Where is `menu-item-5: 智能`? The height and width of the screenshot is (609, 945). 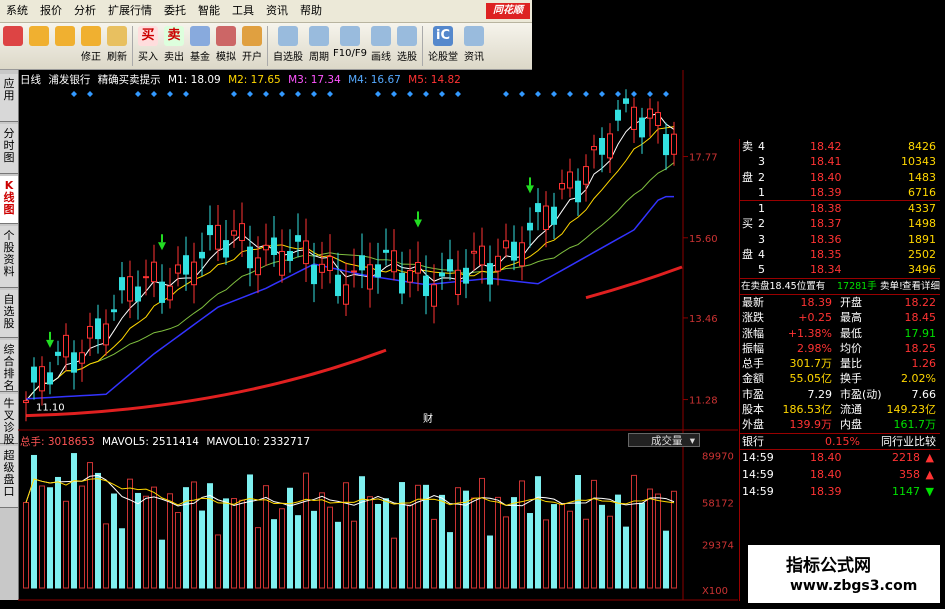
menu-item-5: 智能 is located at coordinates (209, 11).